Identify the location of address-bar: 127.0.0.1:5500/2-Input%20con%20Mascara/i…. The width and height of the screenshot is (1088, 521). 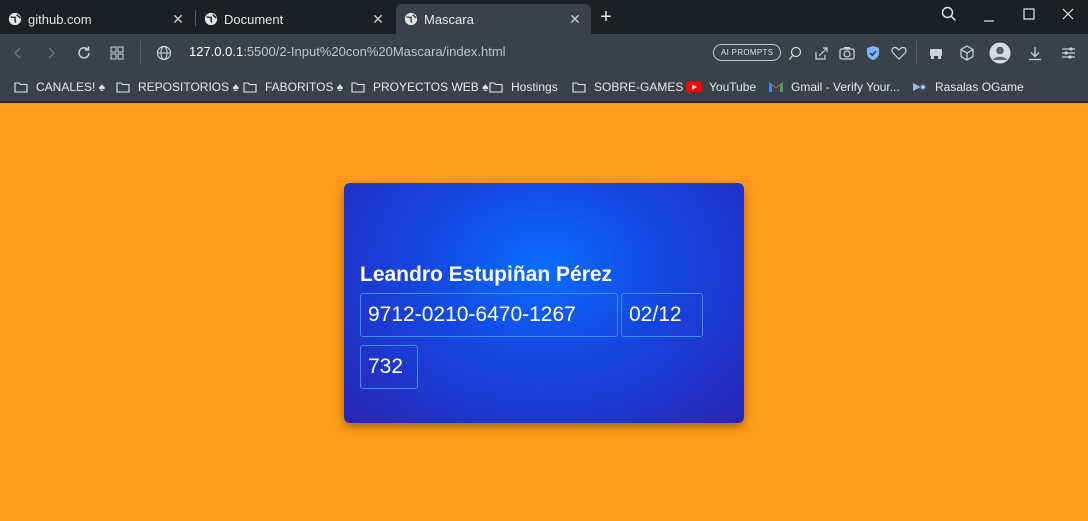
(347, 51).